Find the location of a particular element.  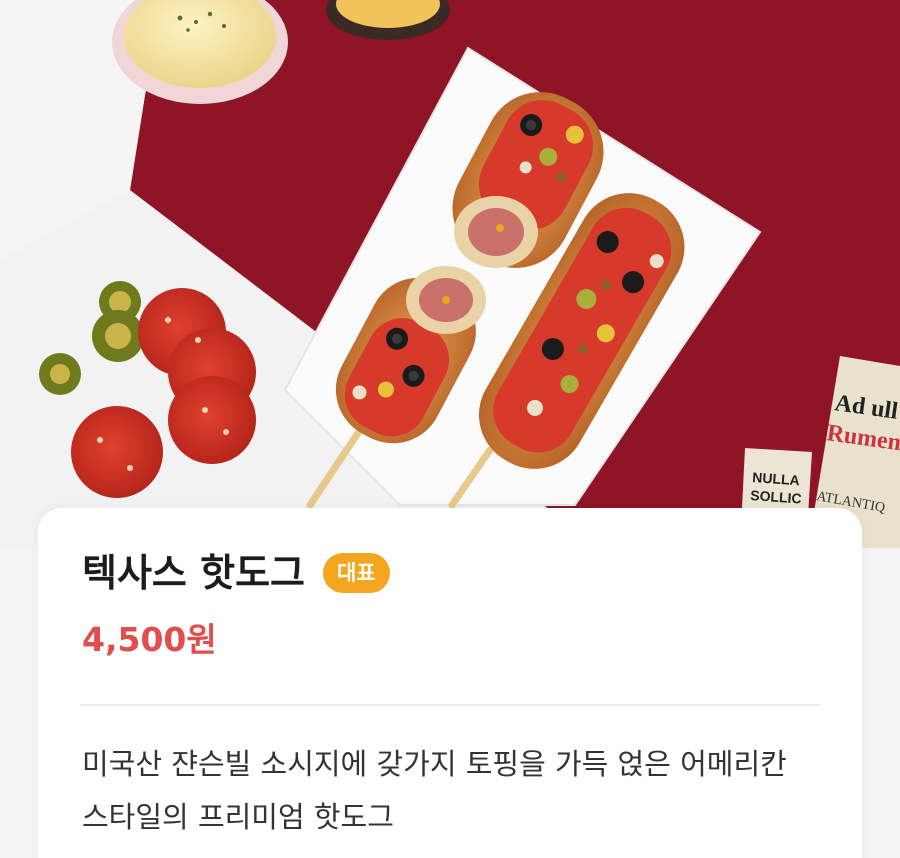

newspaper-text-3: NULLA is located at coordinates (776, 478).